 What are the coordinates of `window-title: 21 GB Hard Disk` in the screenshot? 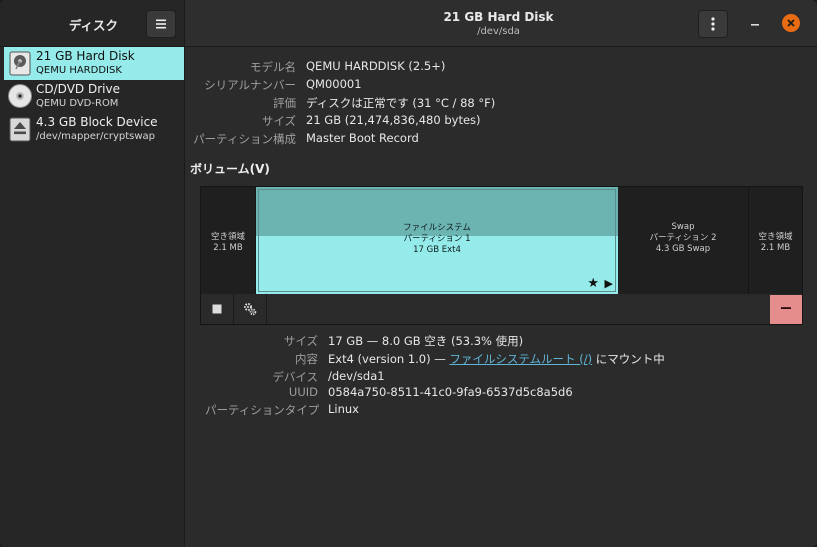 It's located at (498, 17).